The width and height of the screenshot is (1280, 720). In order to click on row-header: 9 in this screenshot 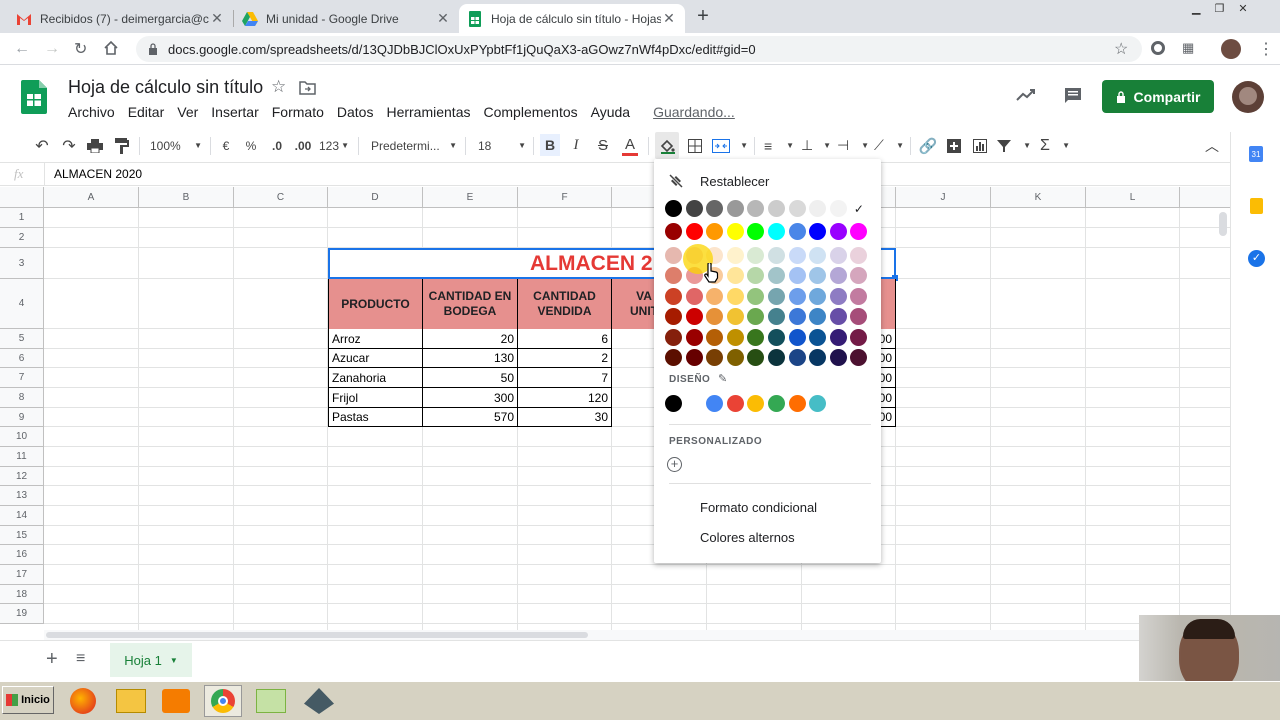, I will do `click(22, 417)`.